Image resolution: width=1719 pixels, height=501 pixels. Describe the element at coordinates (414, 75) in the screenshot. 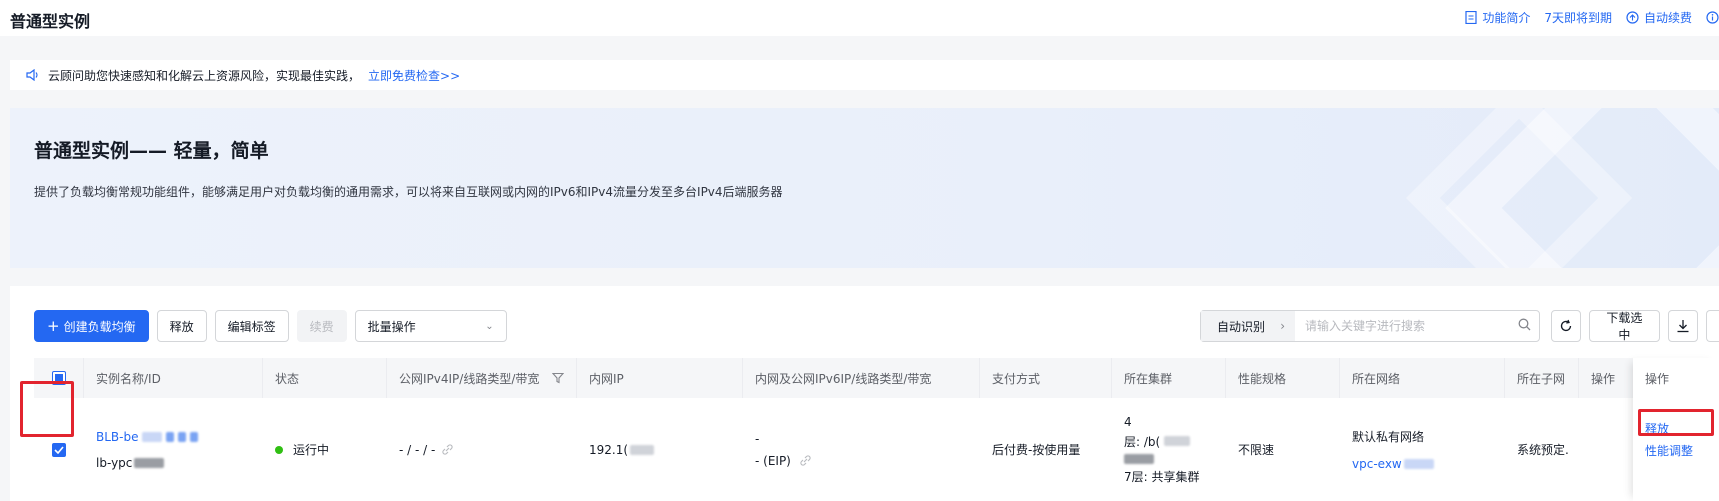

I see `free-check-link: 立即免费检查>>` at that location.